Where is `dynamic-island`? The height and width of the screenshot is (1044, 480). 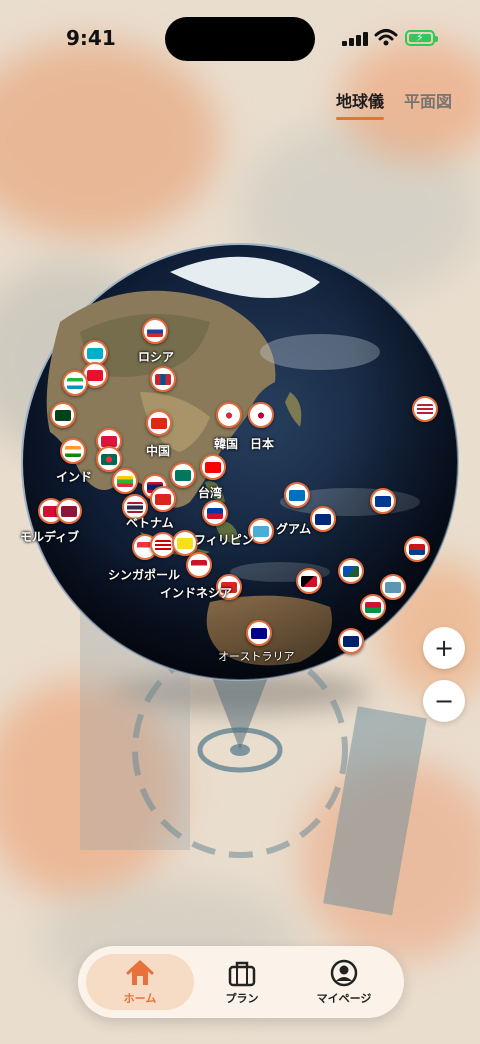
dynamic-island is located at coordinates (240, 39).